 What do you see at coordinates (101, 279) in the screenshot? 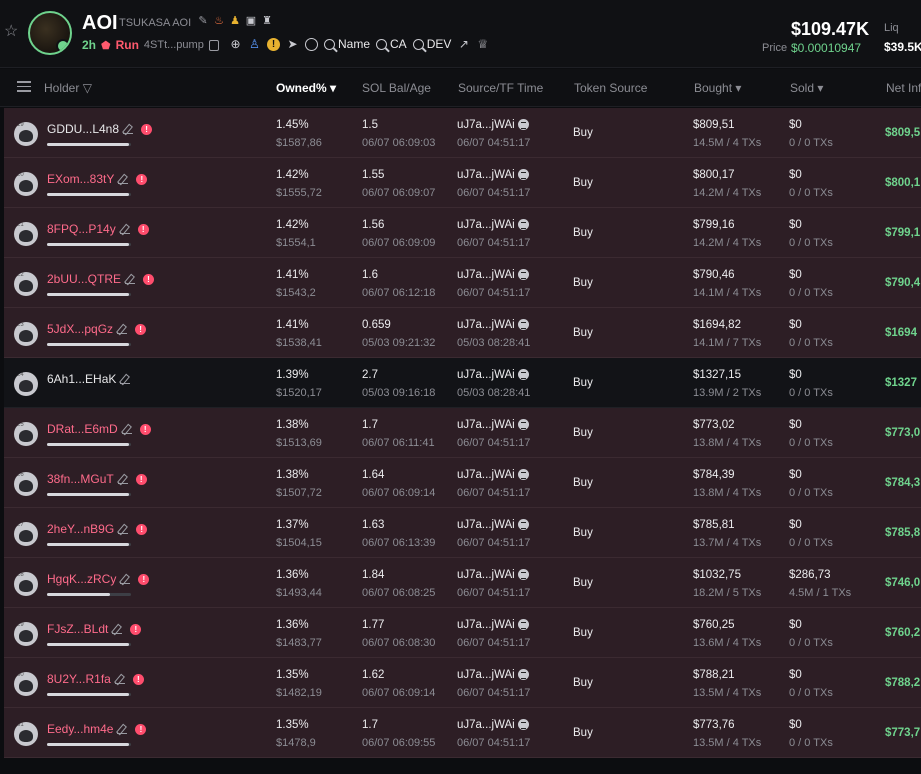
I see `holder-address: 2bUU...QTRE!` at bounding box center [101, 279].